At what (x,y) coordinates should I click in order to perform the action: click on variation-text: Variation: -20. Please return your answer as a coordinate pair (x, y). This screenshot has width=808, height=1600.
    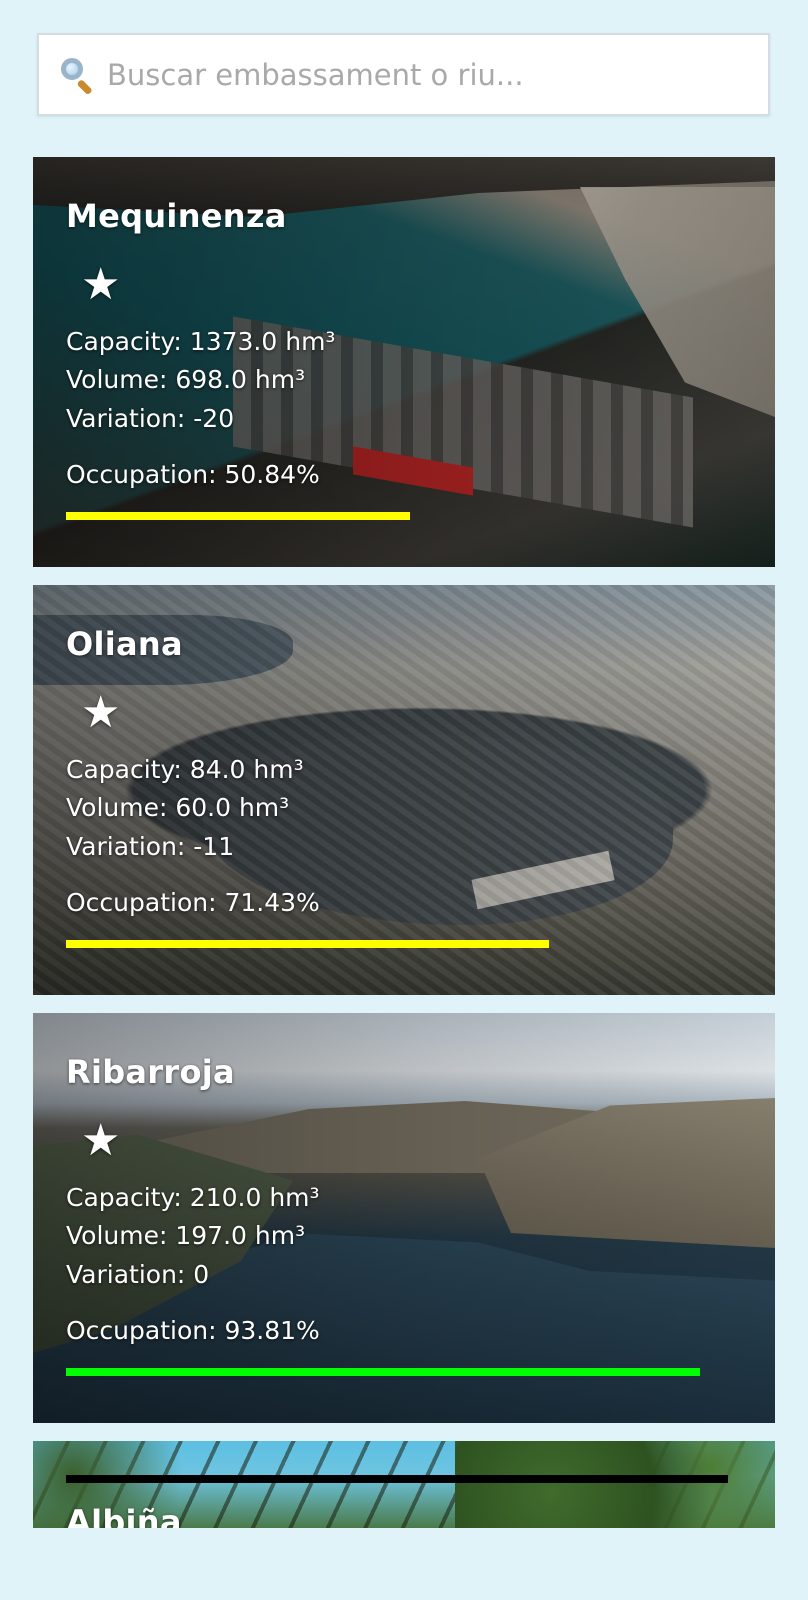
    Looking at the image, I should click on (150, 418).